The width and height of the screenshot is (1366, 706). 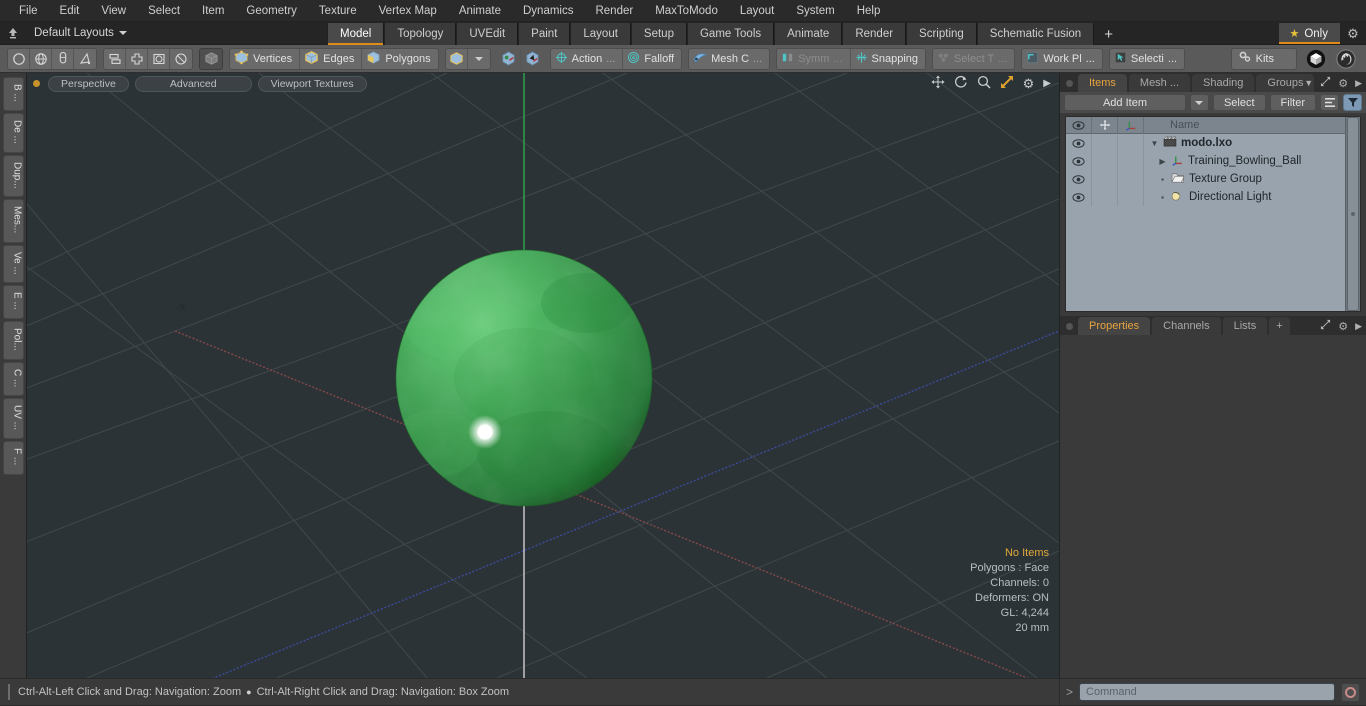 I want to click on home-icon, so click(x=13, y=33).